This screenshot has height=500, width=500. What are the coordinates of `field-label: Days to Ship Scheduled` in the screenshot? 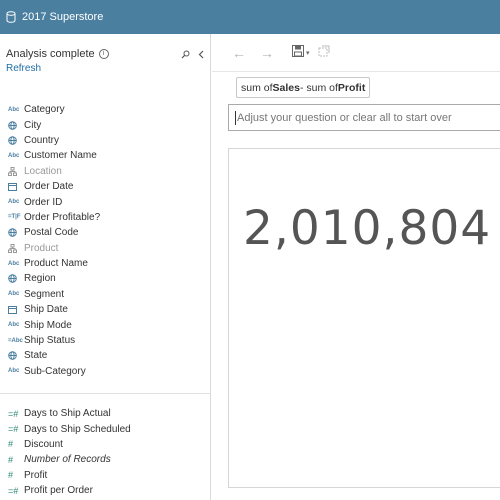 It's located at (77, 429).